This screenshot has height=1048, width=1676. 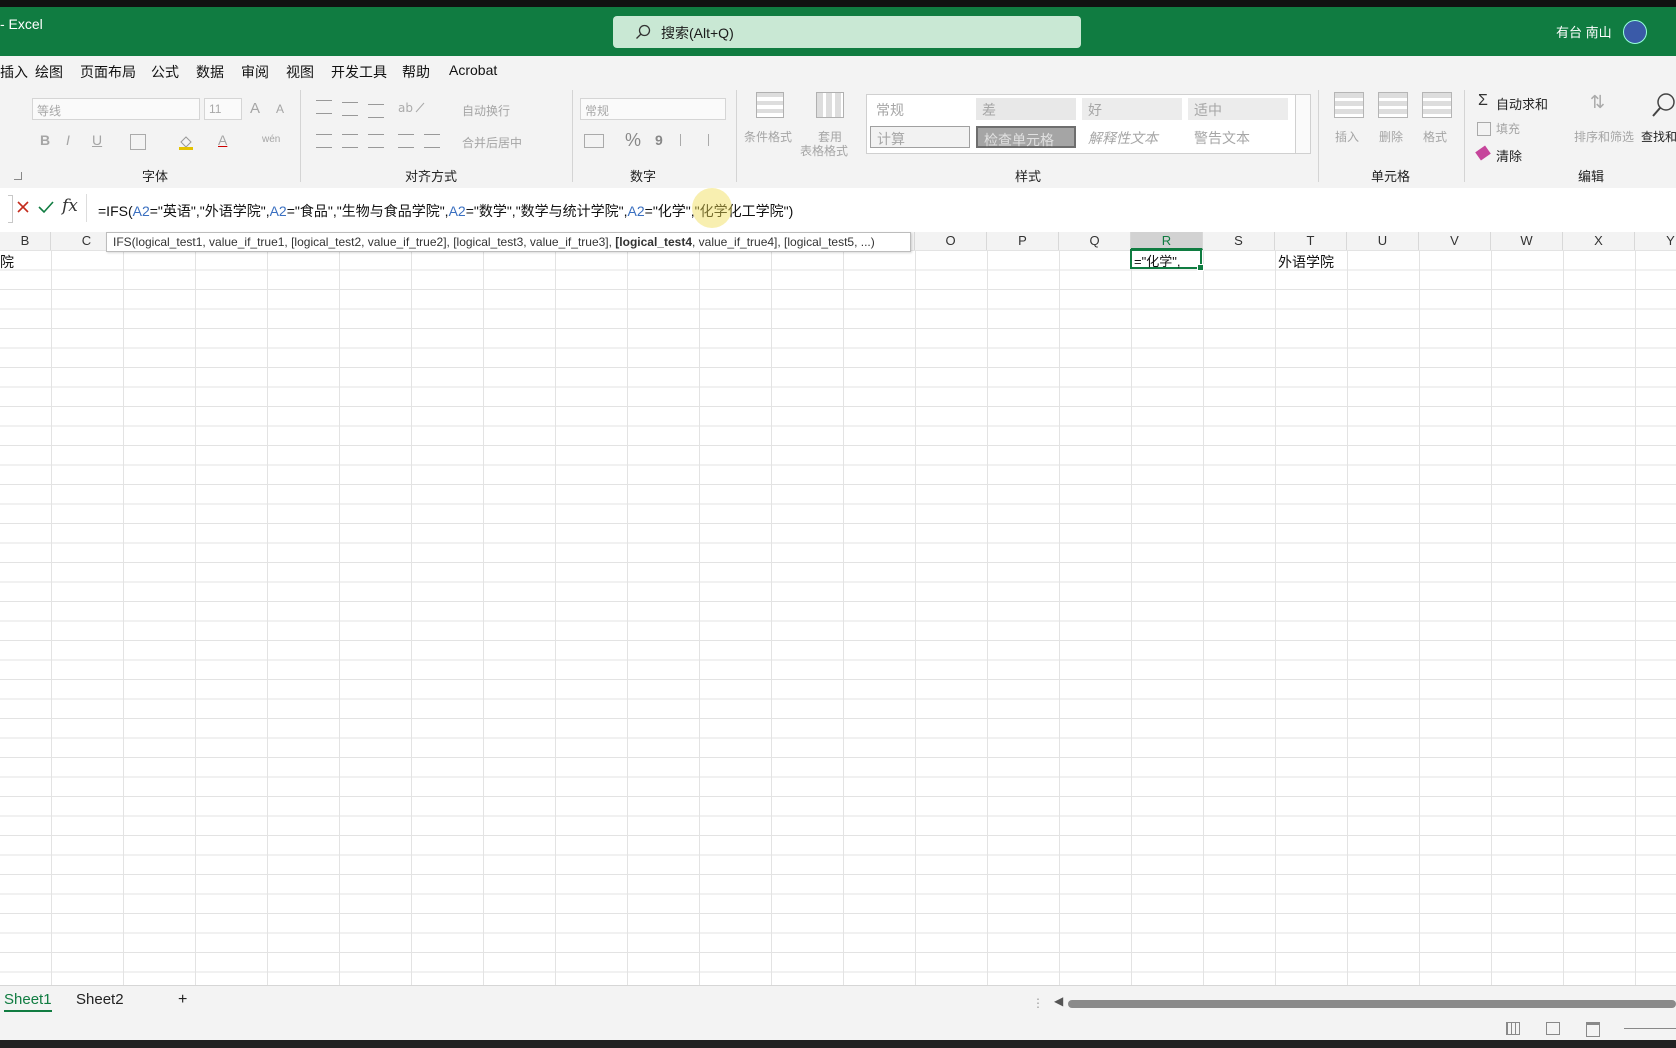 What do you see at coordinates (633, 140) in the screenshot?
I see `percent-button: %` at bounding box center [633, 140].